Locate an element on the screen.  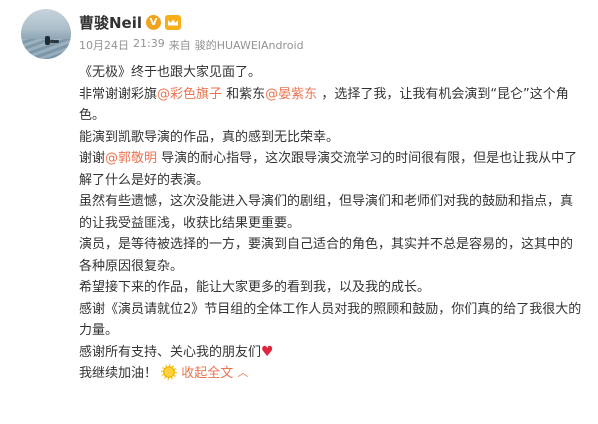
author-name: 曹骏Neil is located at coordinates (110, 22).